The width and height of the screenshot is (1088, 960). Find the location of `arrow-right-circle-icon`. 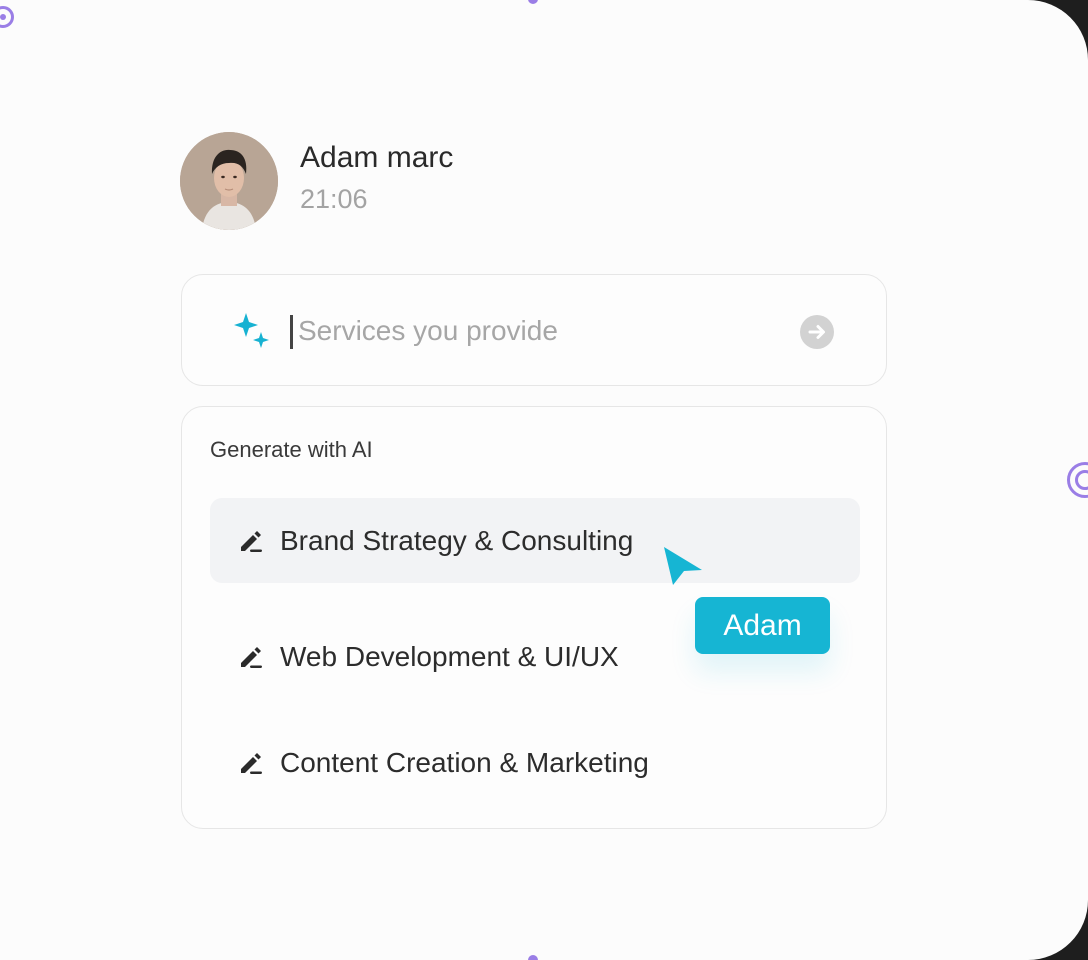

arrow-right-circle-icon is located at coordinates (816, 332).